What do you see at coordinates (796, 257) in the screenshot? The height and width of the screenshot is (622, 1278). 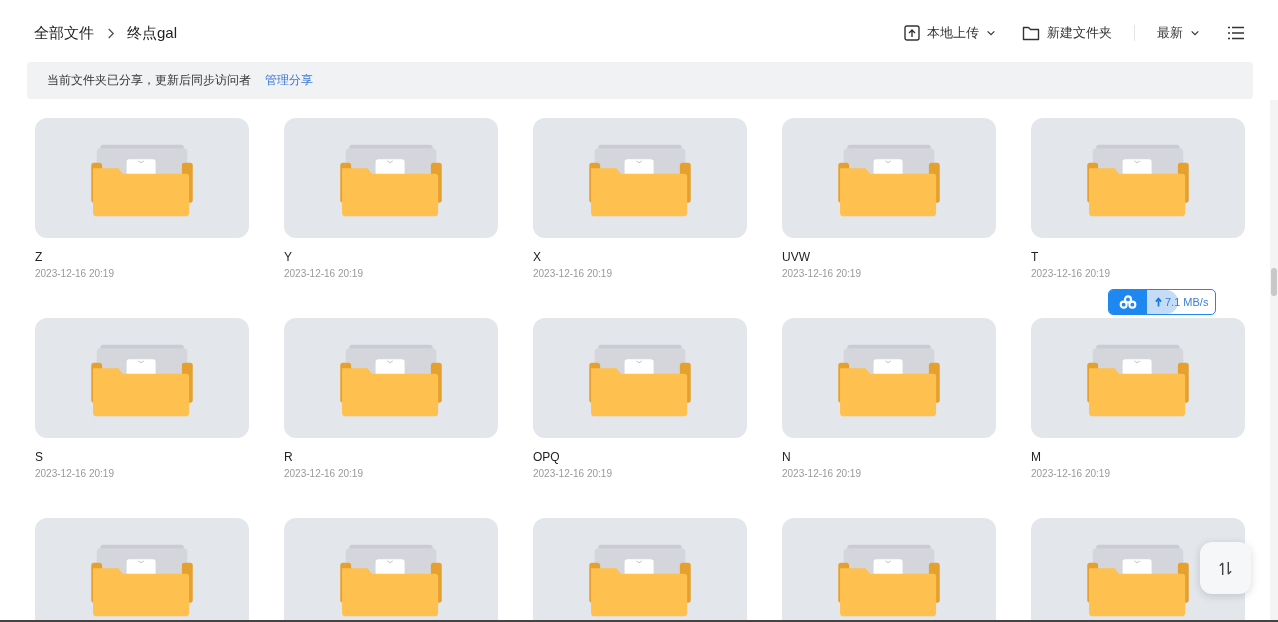 I see `folder-name: UVW` at bounding box center [796, 257].